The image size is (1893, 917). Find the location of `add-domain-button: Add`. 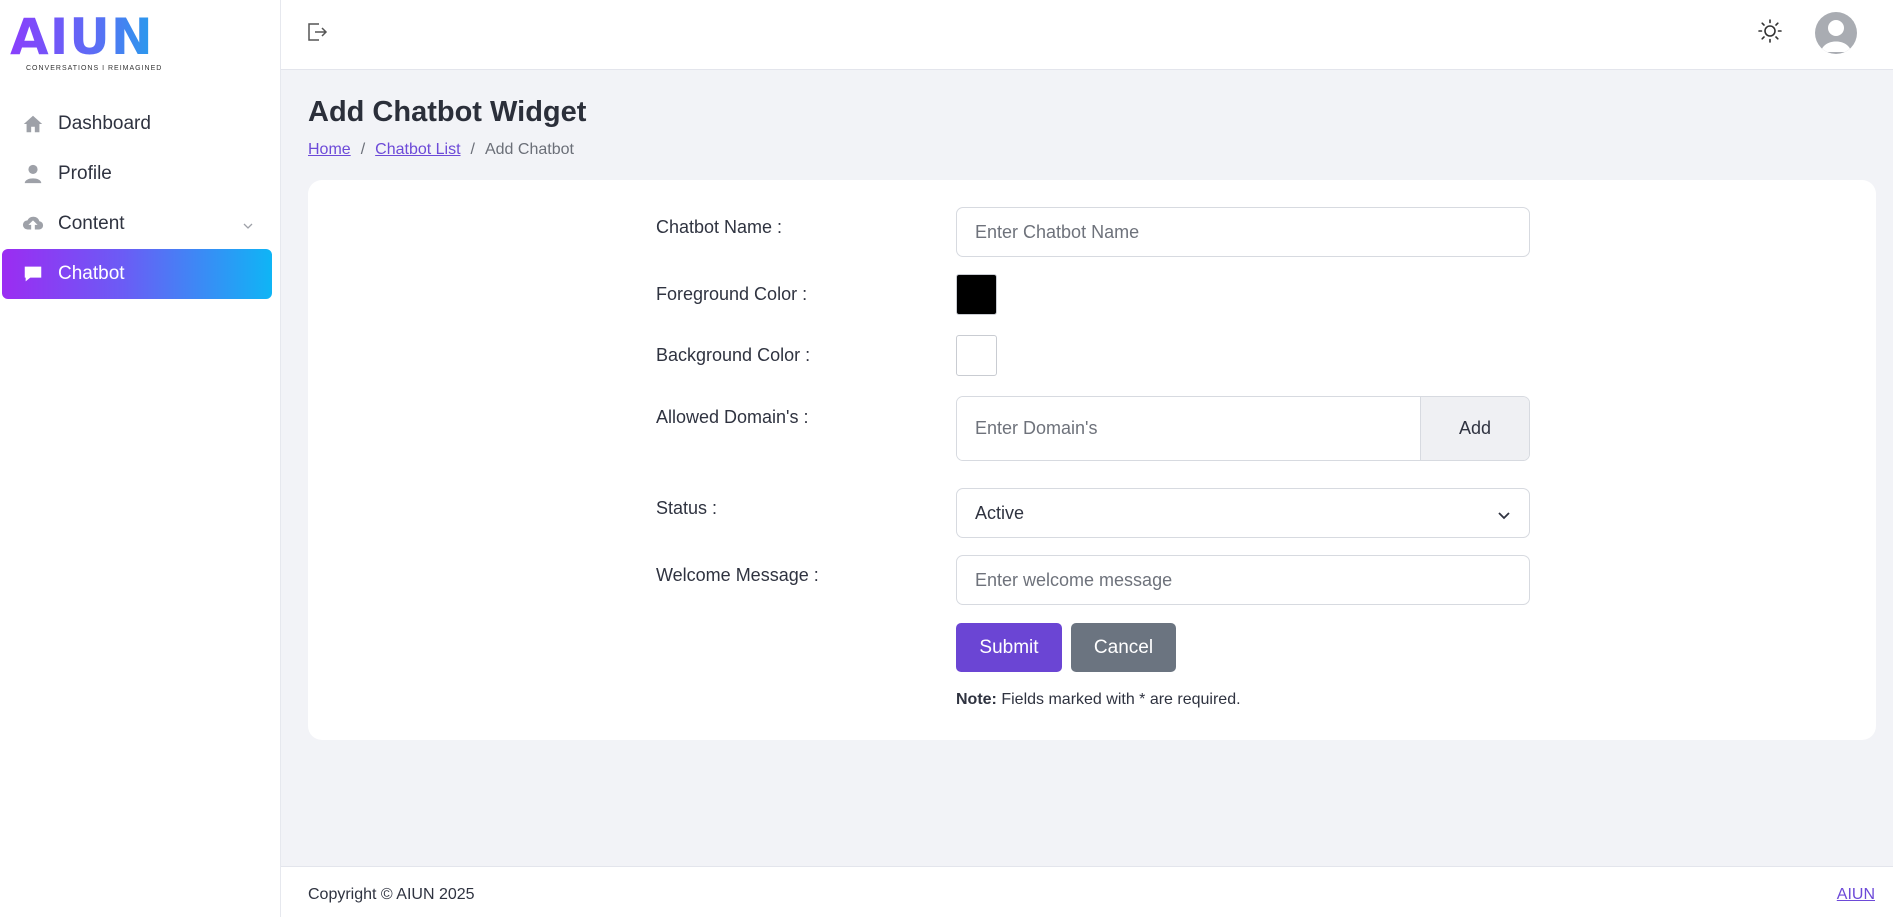

add-domain-button: Add is located at coordinates (1474, 428).